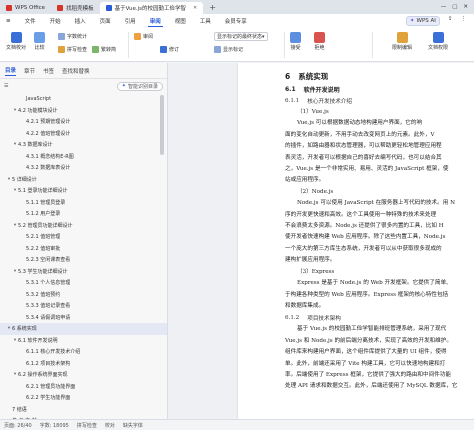  Describe the element at coordinates (83, 99) in the screenshot. I see `toc-item: JavaScript` at that location.